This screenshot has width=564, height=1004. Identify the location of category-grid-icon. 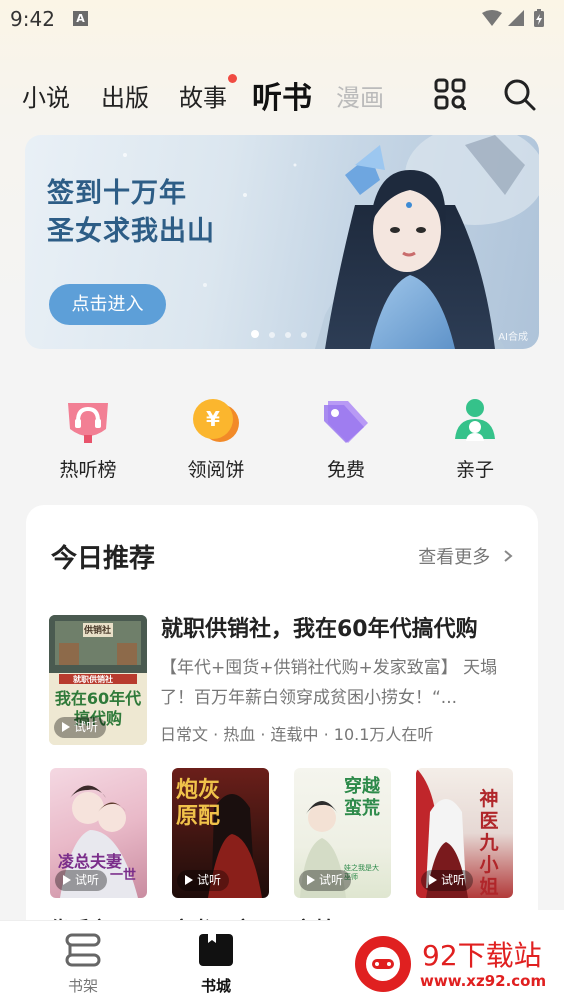
(450, 94).